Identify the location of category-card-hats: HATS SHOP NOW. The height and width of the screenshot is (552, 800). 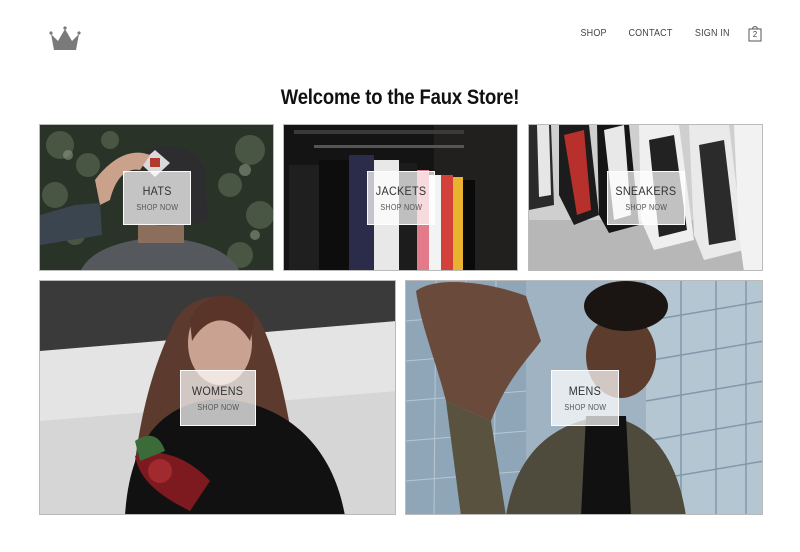
(157, 198).